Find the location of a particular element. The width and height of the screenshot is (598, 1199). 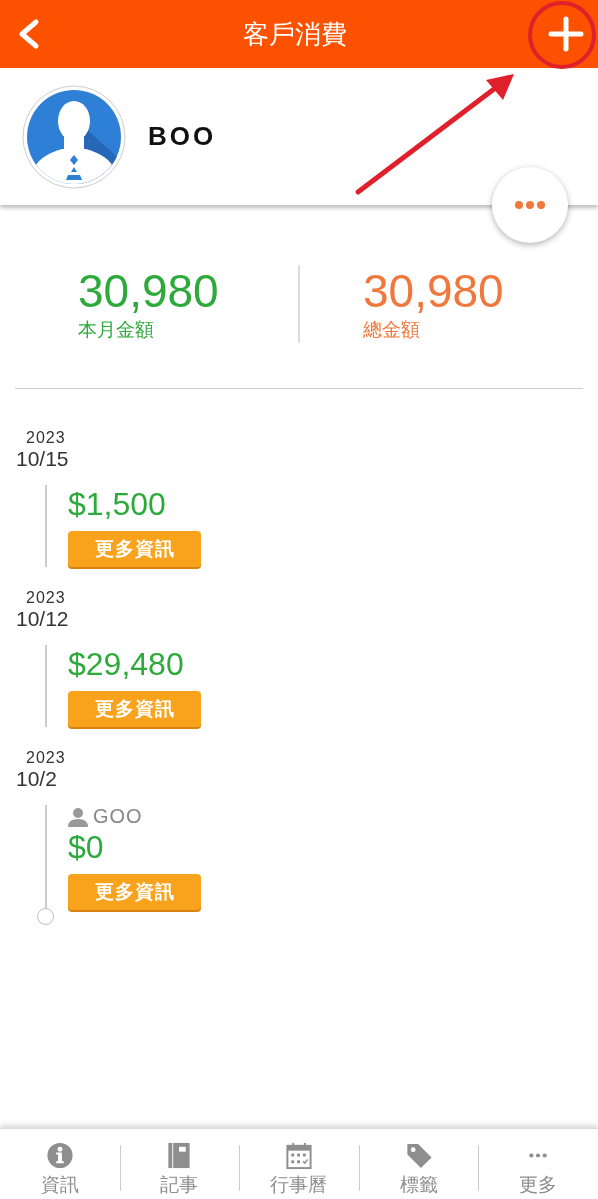

tab-item: 資訊 is located at coordinates (60, 1164).